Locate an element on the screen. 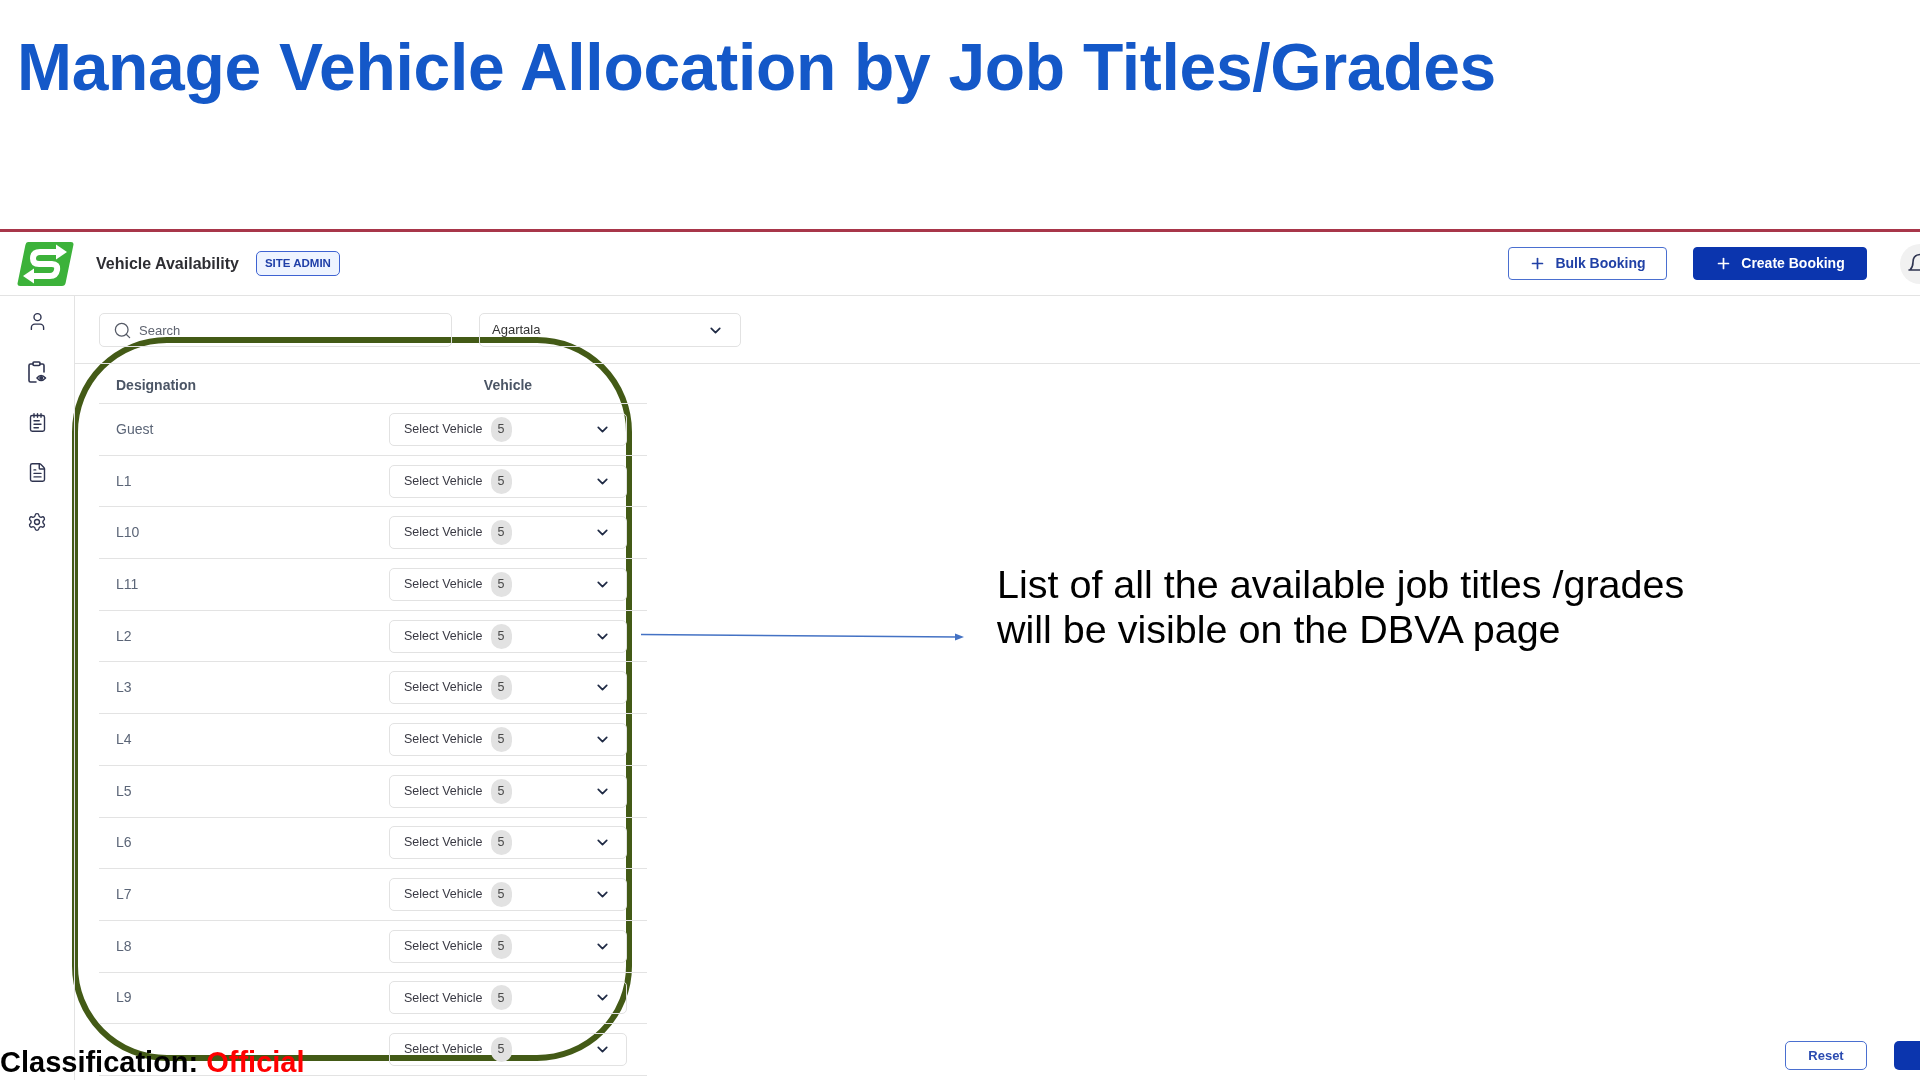 Image resolution: width=1920 pixels, height=1080 pixels. column-header: Vehicle is located at coordinates (508, 385).